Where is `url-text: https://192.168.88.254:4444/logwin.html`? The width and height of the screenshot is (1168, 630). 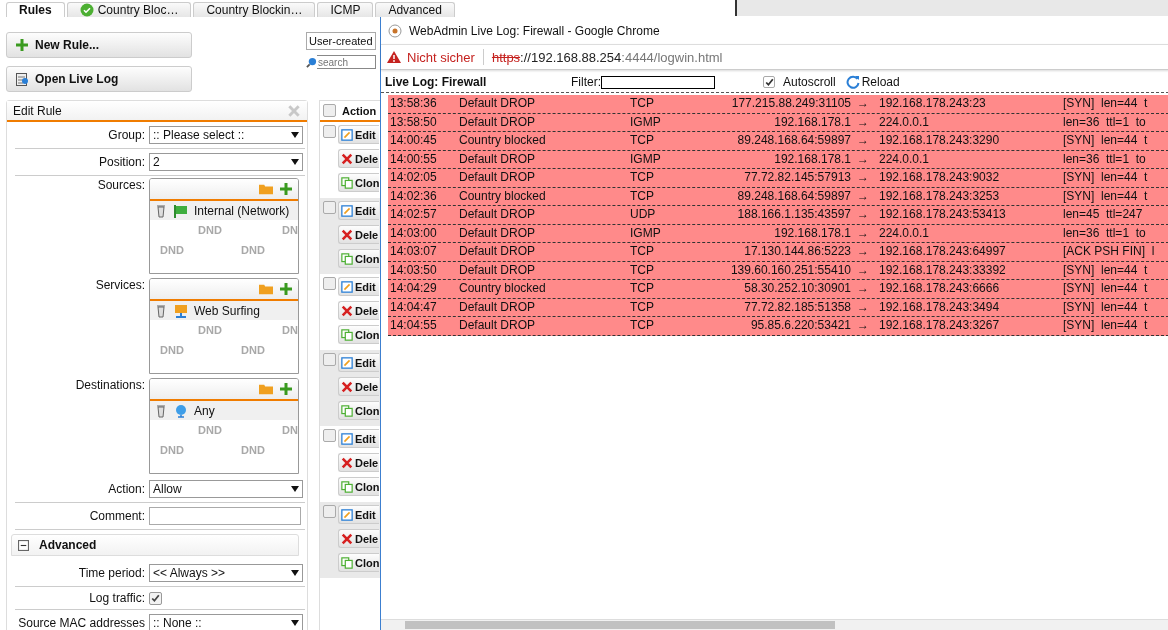 url-text: https://192.168.88.254:4444/logwin.html is located at coordinates (607, 57).